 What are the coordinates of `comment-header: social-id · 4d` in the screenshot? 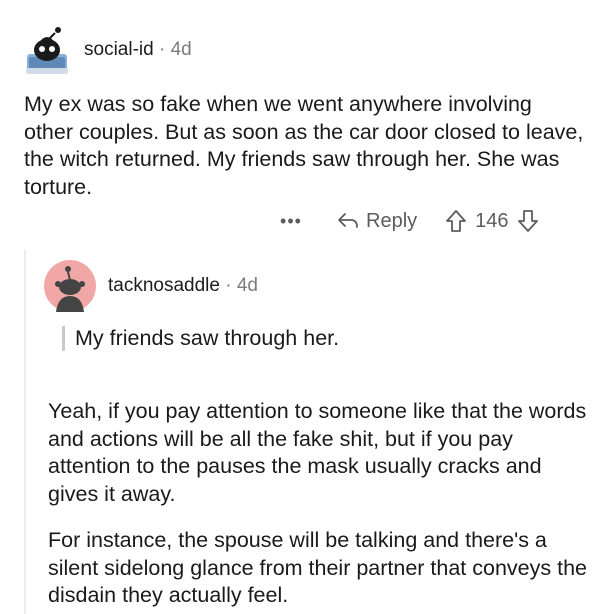 It's located at (108, 50).